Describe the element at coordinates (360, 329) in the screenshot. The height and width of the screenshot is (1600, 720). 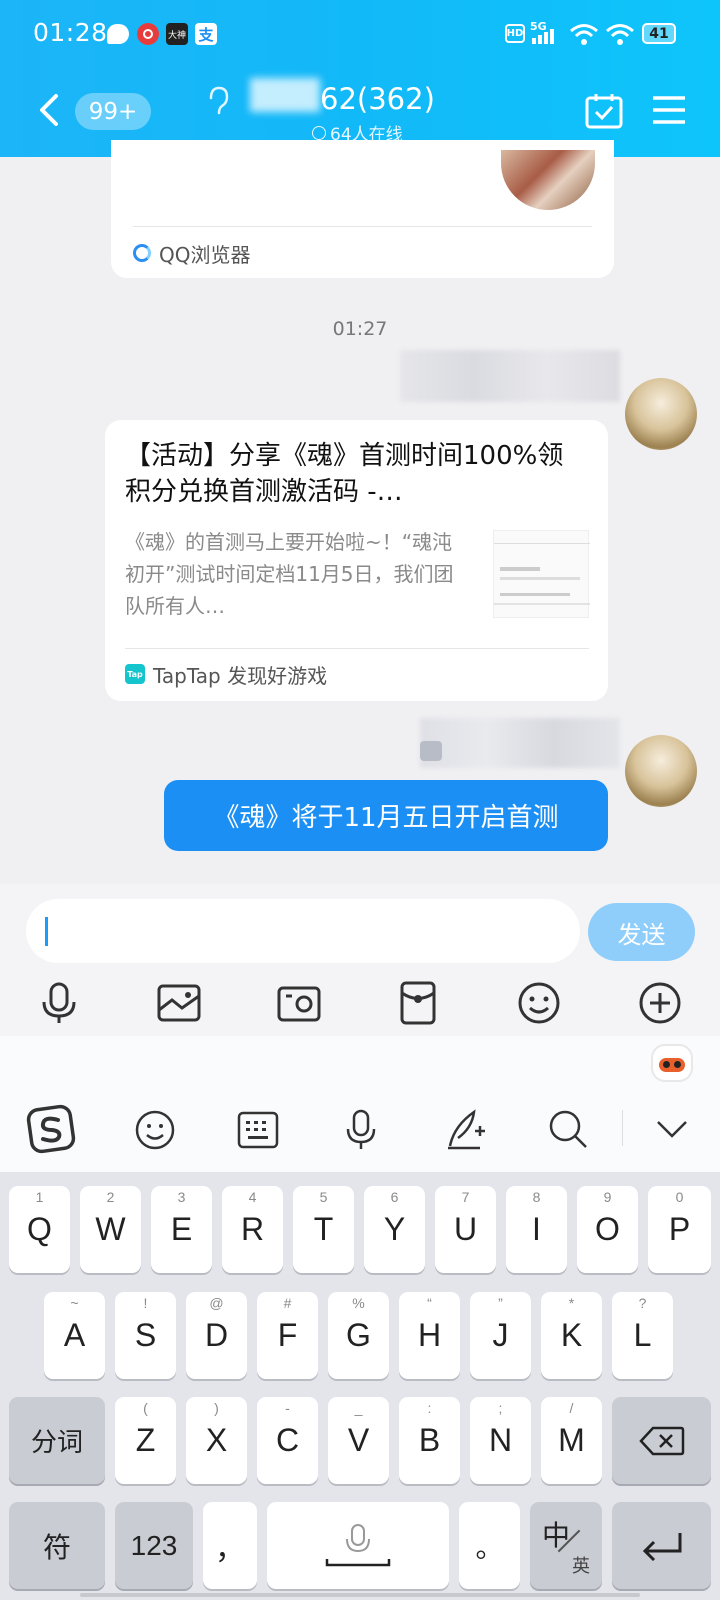
I see `message-timestamp: 01:27` at that location.